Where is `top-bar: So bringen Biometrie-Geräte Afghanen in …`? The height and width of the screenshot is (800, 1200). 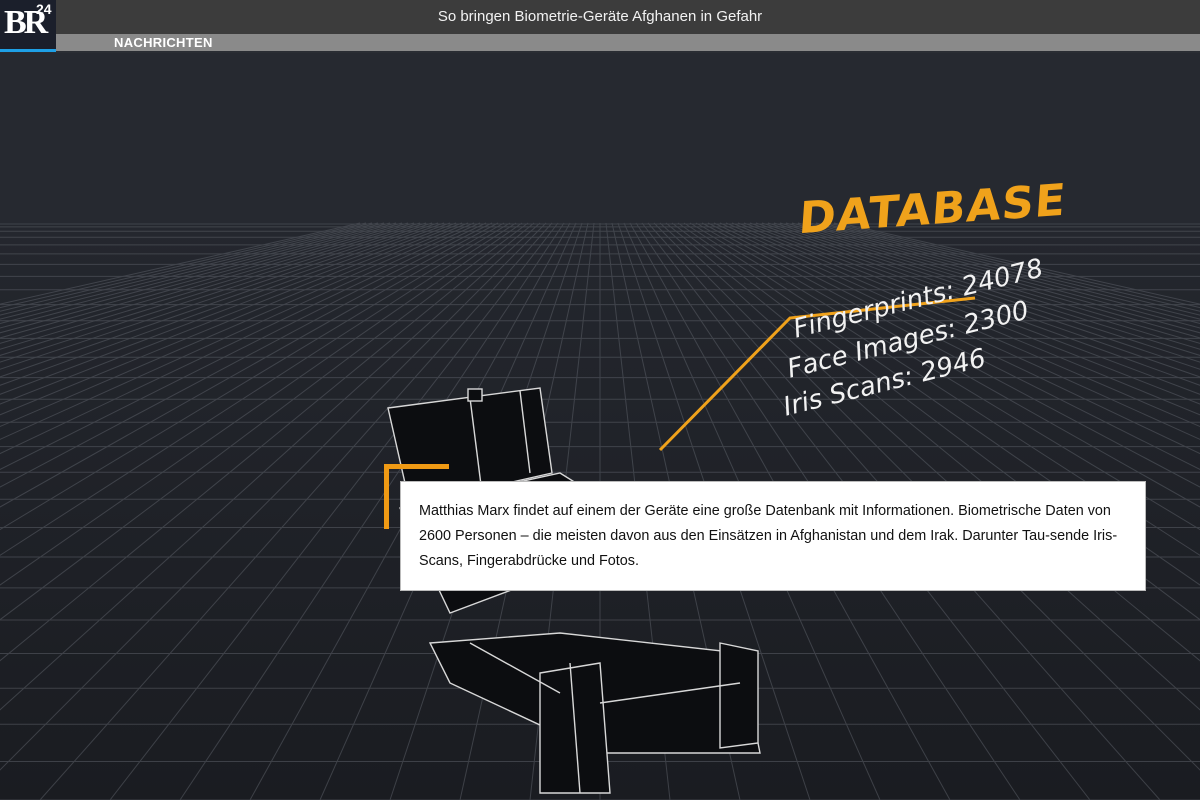
top-bar: So bringen Biometrie-Geräte Afghanen in … is located at coordinates (600, 17).